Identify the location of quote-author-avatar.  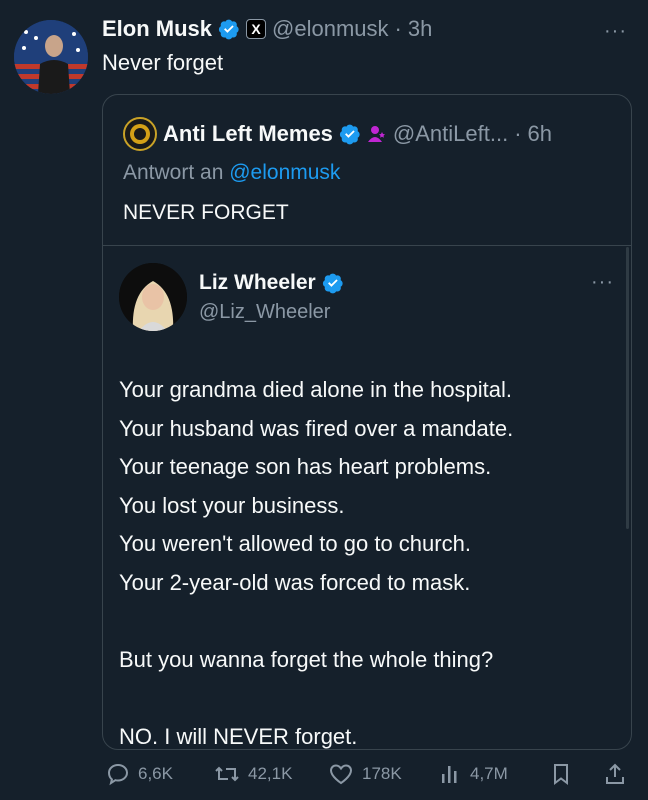
(140, 134).